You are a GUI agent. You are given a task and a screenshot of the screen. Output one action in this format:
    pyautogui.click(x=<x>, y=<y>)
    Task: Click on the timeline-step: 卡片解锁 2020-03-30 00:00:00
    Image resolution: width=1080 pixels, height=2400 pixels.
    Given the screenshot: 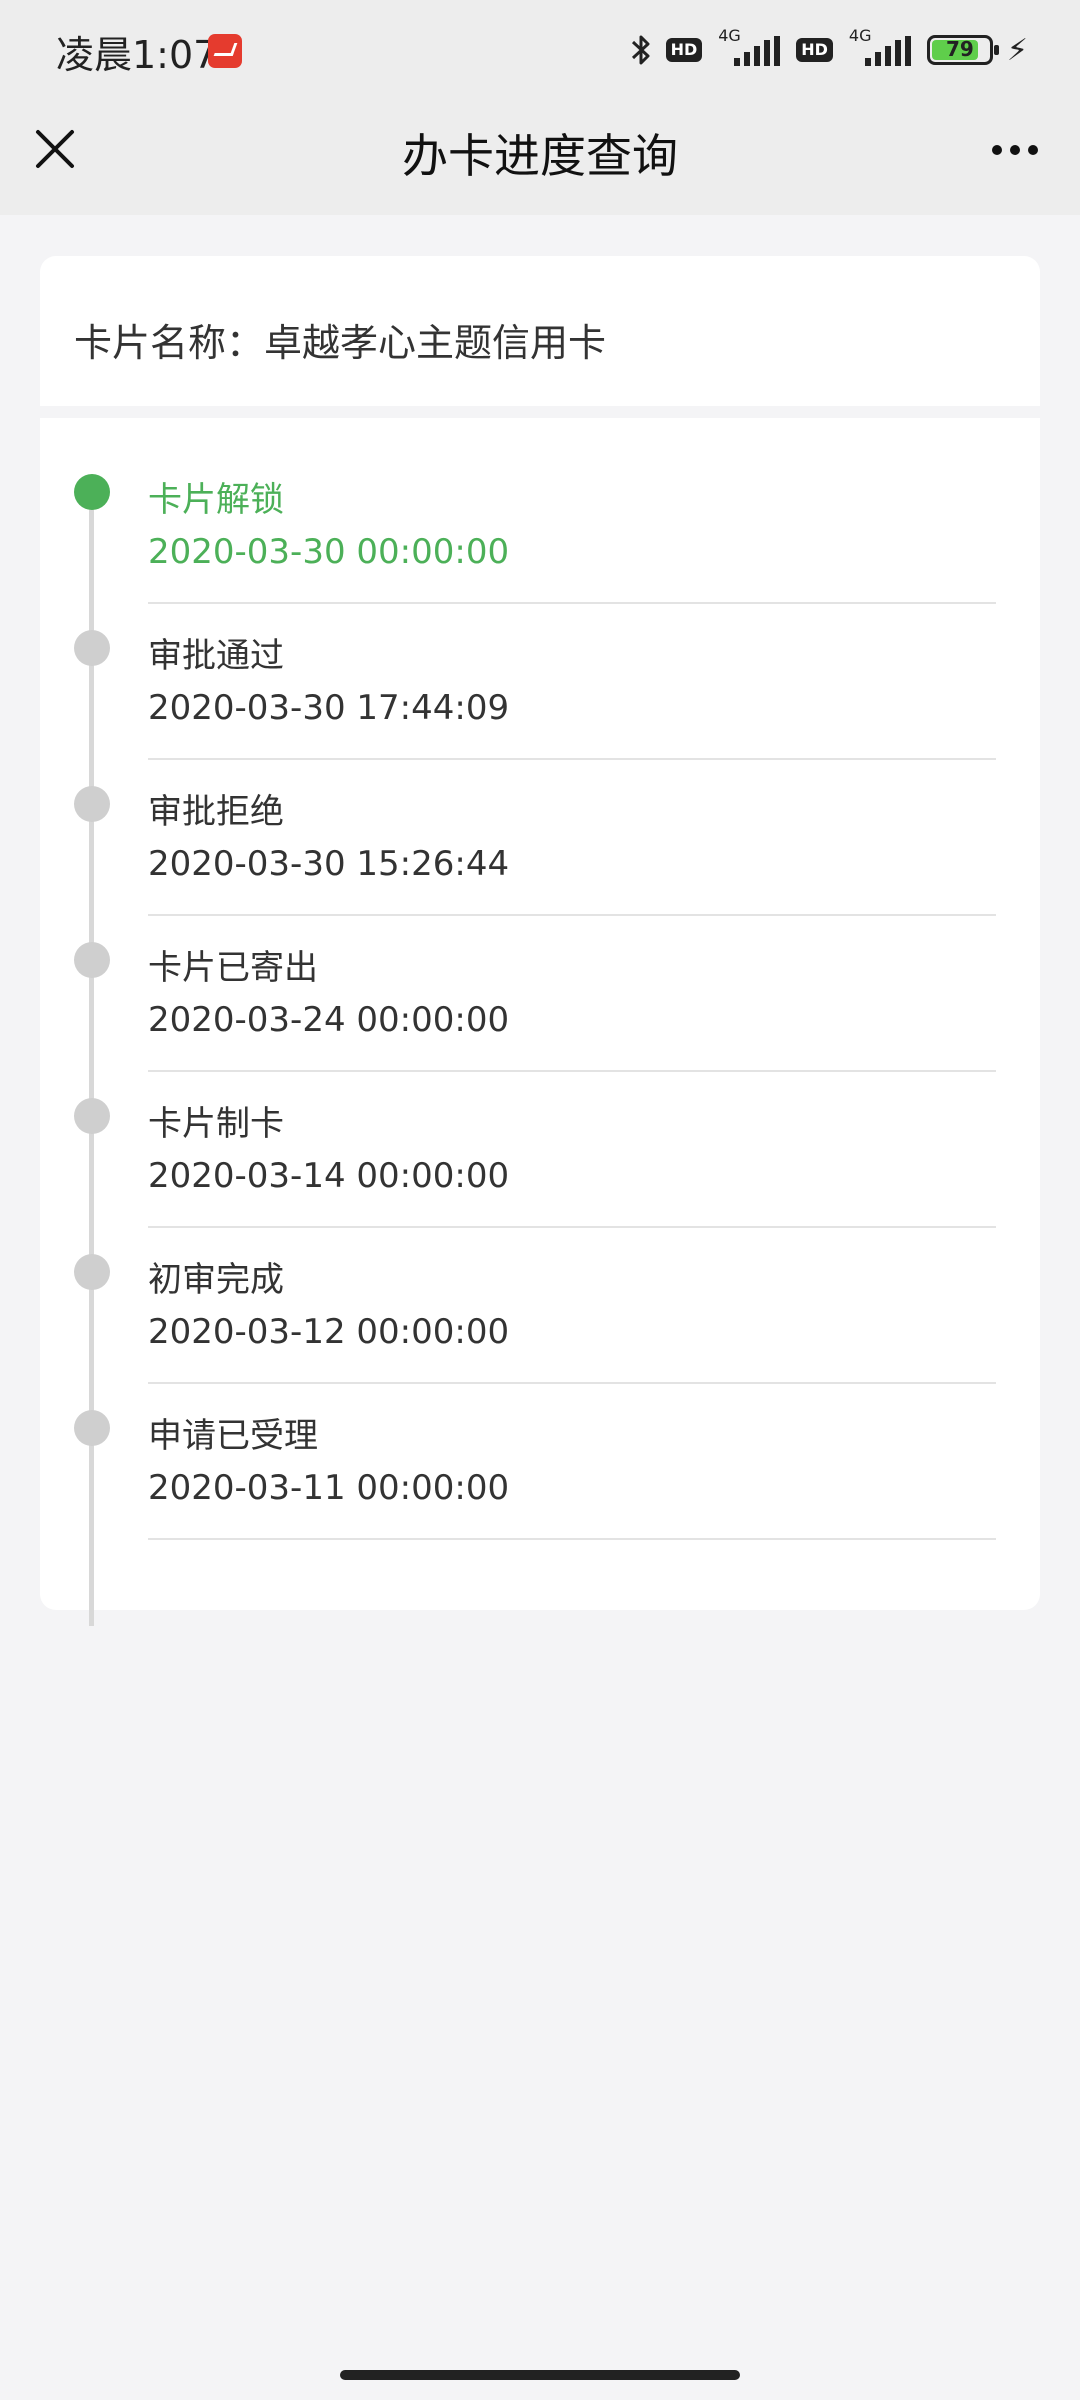 What is the action you would take?
    pyautogui.click(x=540, y=517)
    